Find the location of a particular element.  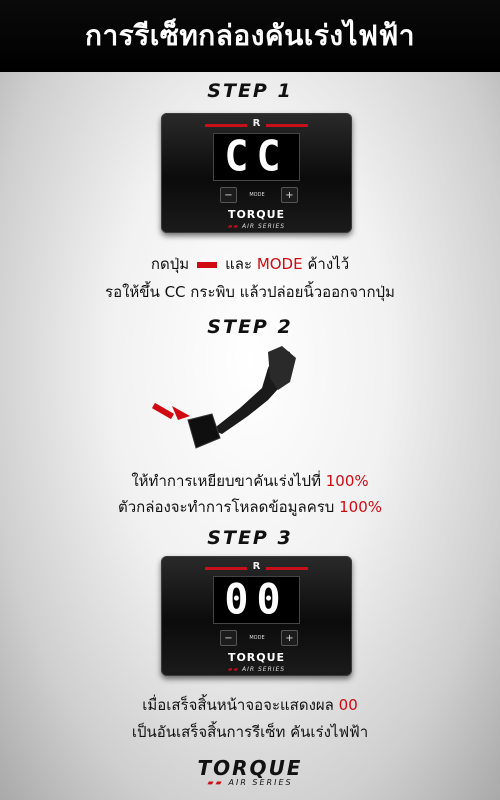

screen-display-text: 00 is located at coordinates (256, 600).